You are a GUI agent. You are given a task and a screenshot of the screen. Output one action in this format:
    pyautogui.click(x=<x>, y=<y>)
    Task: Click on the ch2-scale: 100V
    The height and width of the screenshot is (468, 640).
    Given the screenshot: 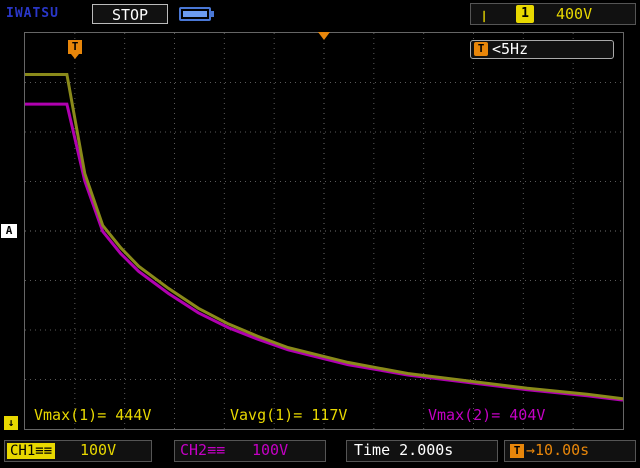 What is the action you would take?
    pyautogui.click(x=270, y=450)
    